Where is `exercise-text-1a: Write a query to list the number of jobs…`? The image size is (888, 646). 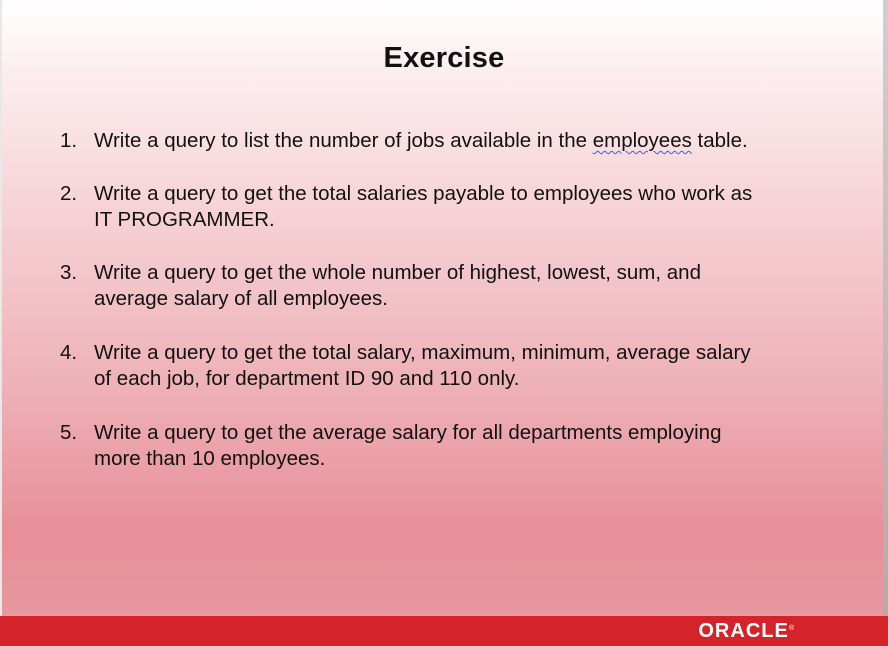 exercise-text-1a: Write a query to list the number of jobs… is located at coordinates (343, 140).